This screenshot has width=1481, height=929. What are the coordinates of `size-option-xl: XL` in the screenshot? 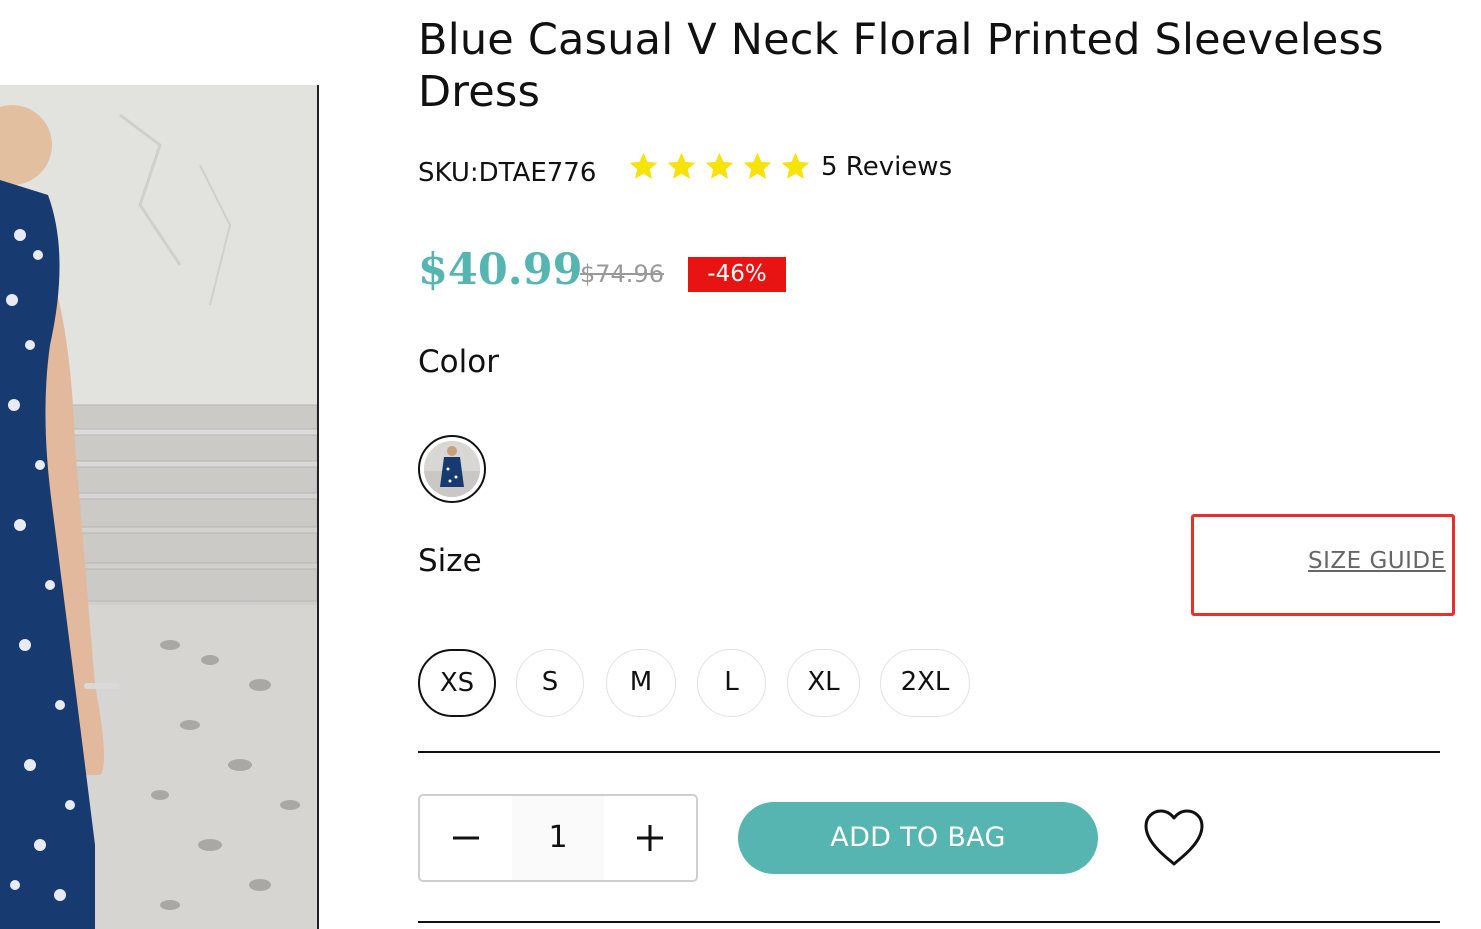 It's located at (823, 683).